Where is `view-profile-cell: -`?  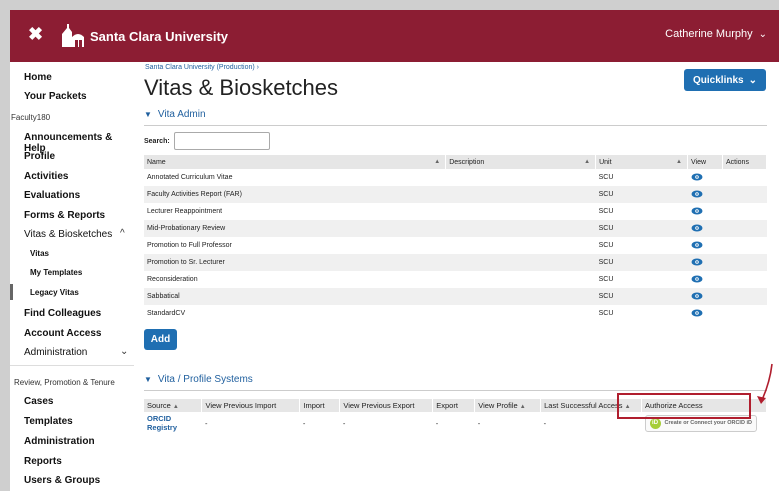
view-profile-cell: - is located at coordinates (479, 423).